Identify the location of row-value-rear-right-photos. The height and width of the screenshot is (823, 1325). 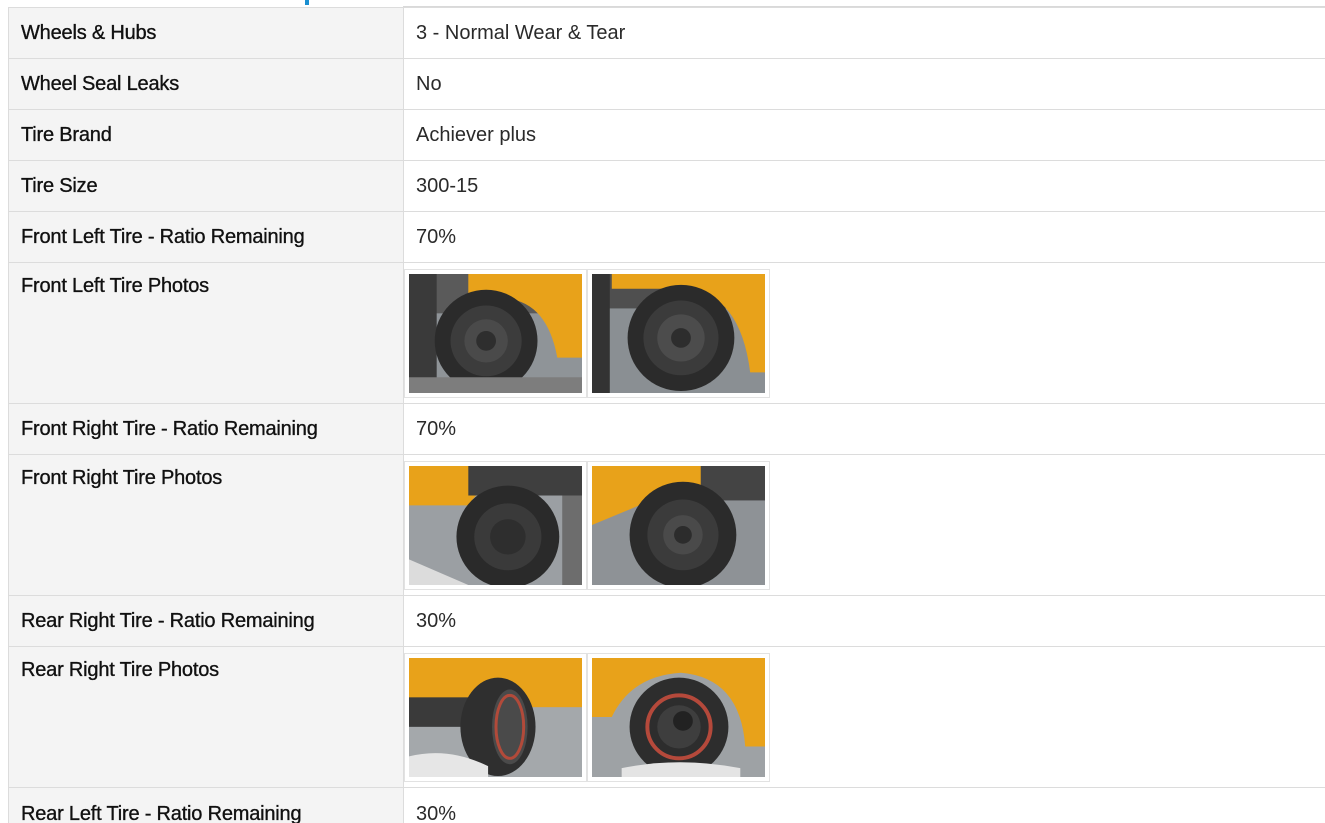
(864, 717).